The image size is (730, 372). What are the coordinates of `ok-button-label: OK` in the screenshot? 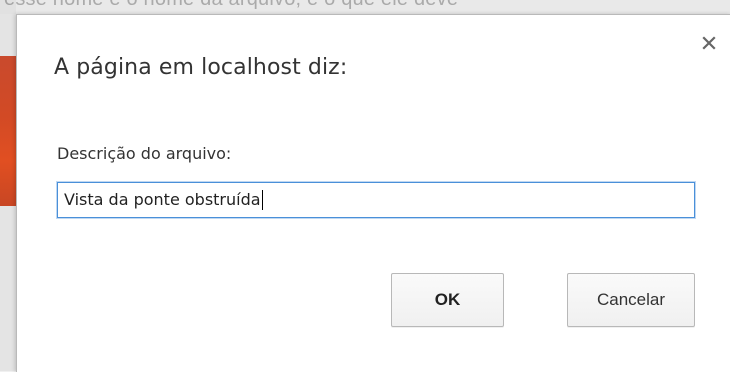 It's located at (447, 299).